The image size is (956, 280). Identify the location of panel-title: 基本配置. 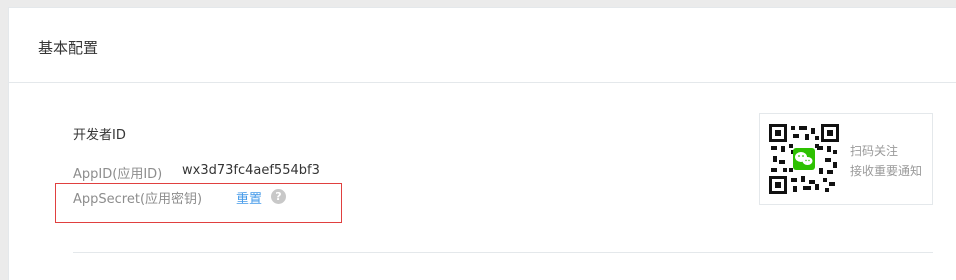
(68, 48).